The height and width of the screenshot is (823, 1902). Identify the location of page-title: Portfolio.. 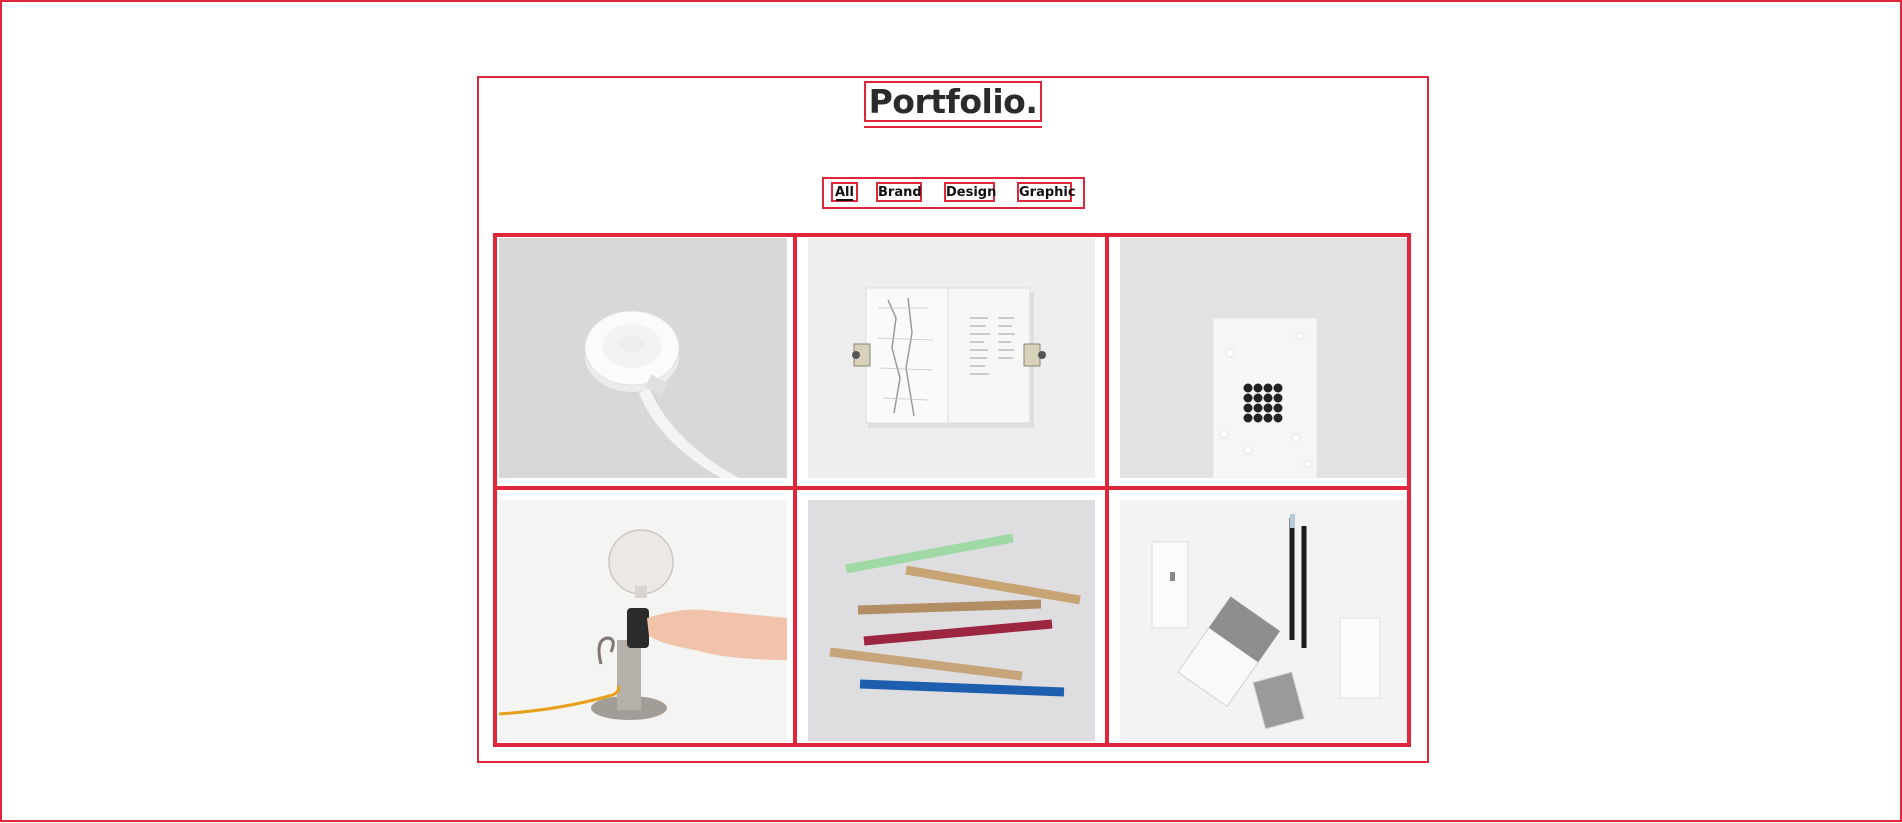
(953, 101).